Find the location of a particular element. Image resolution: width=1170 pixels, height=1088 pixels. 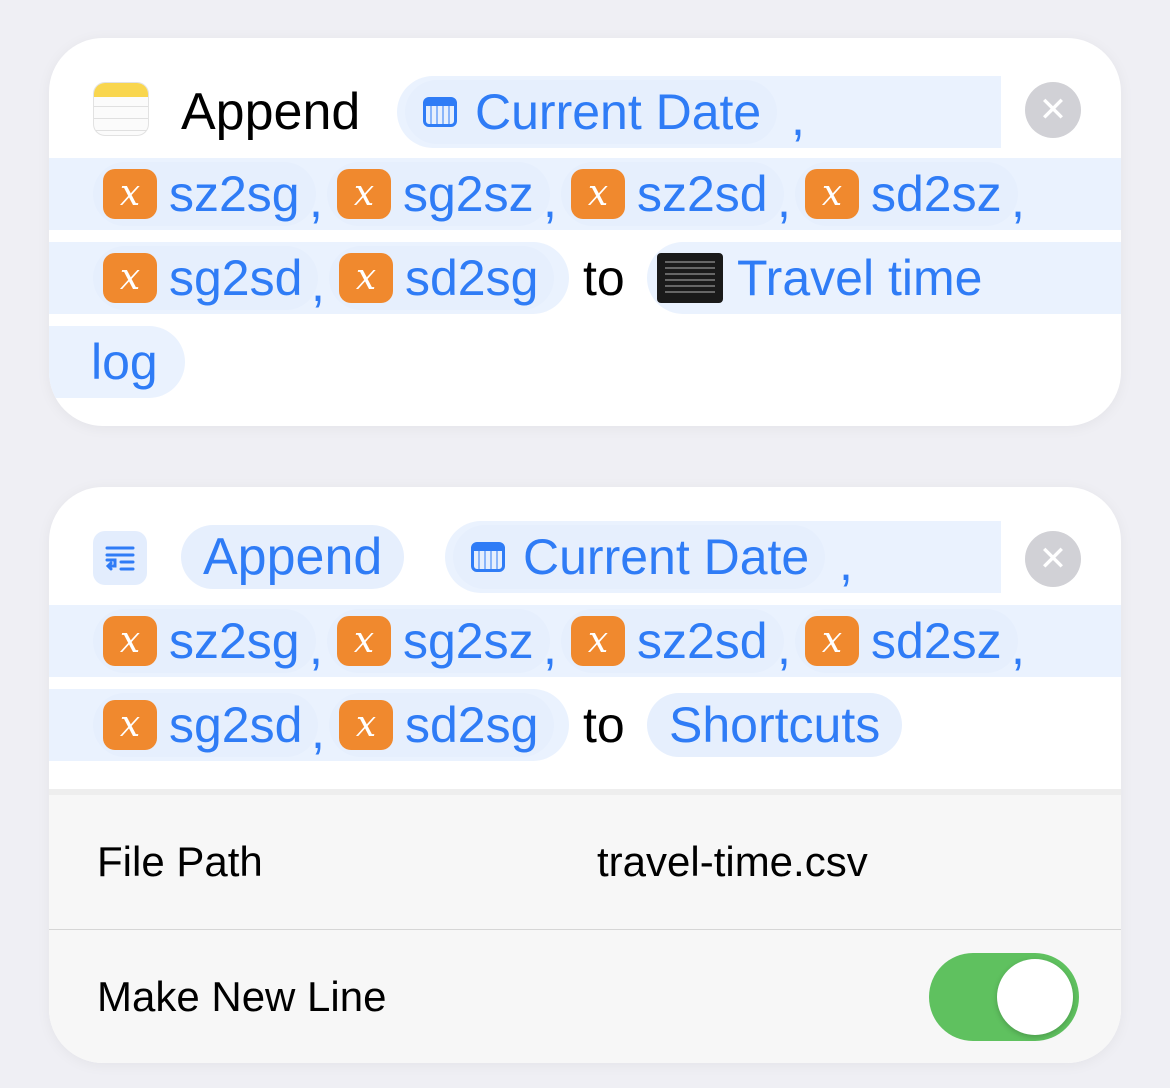

action-line-3: x sg2sd , x sd2sg to Shortcuts is located at coordinates (585, 725).